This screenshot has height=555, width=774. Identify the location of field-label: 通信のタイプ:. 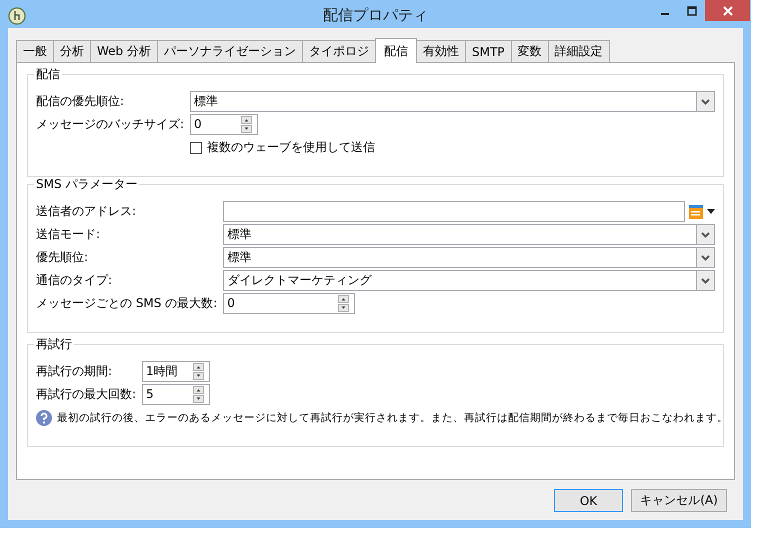
(75, 280).